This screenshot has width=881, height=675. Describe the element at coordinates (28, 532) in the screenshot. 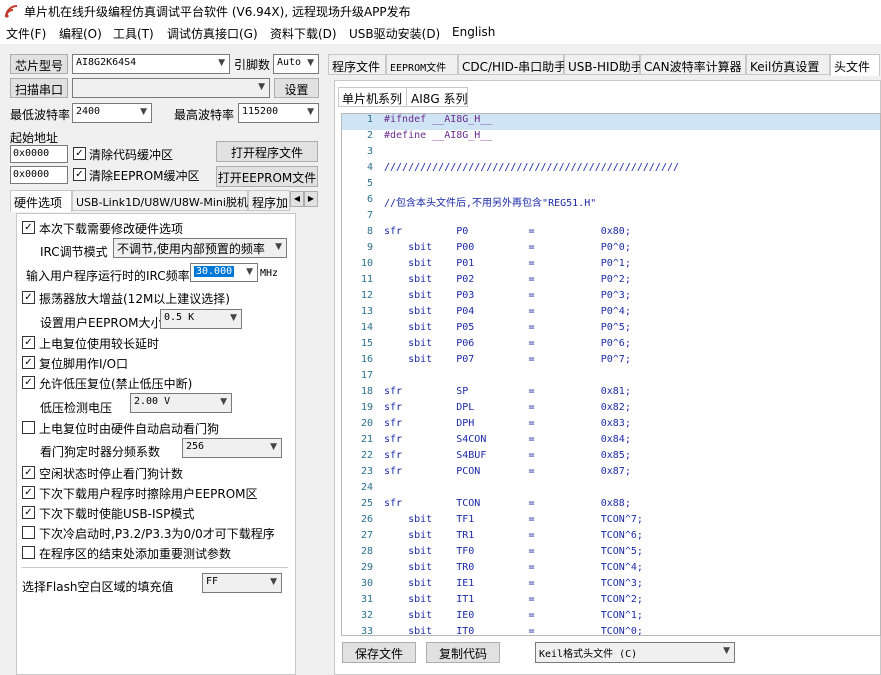

I see `option-cold-boot-checkbox` at that location.